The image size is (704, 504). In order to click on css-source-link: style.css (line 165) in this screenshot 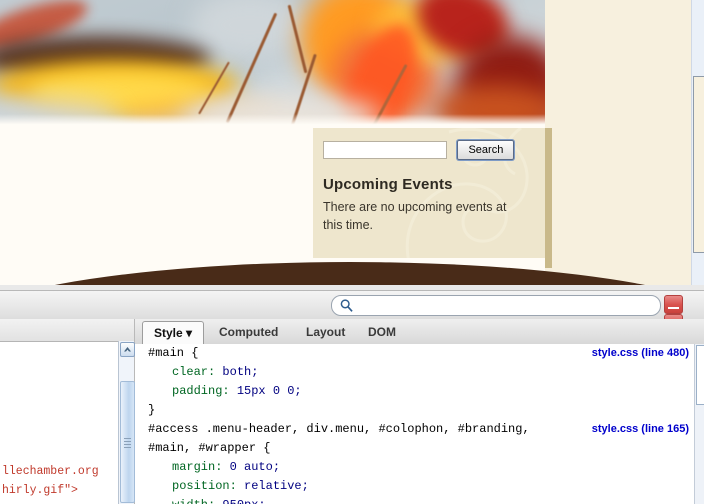, I will do `click(640, 429)`.